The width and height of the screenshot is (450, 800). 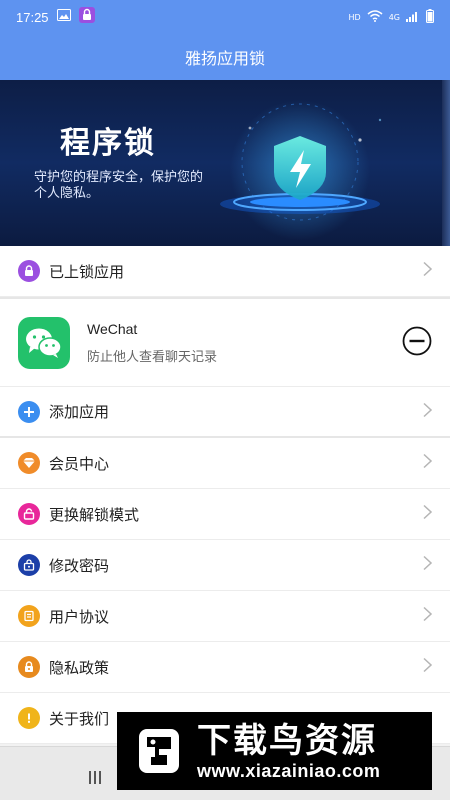 I want to click on menu-item-label: 更换解锁模式, so click(x=94, y=514).